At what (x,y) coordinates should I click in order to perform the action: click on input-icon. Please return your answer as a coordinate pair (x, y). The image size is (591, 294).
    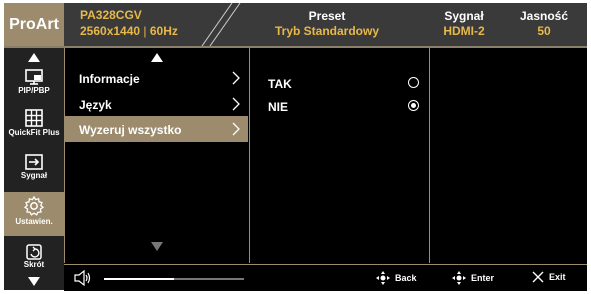
    Looking at the image, I should click on (34, 162).